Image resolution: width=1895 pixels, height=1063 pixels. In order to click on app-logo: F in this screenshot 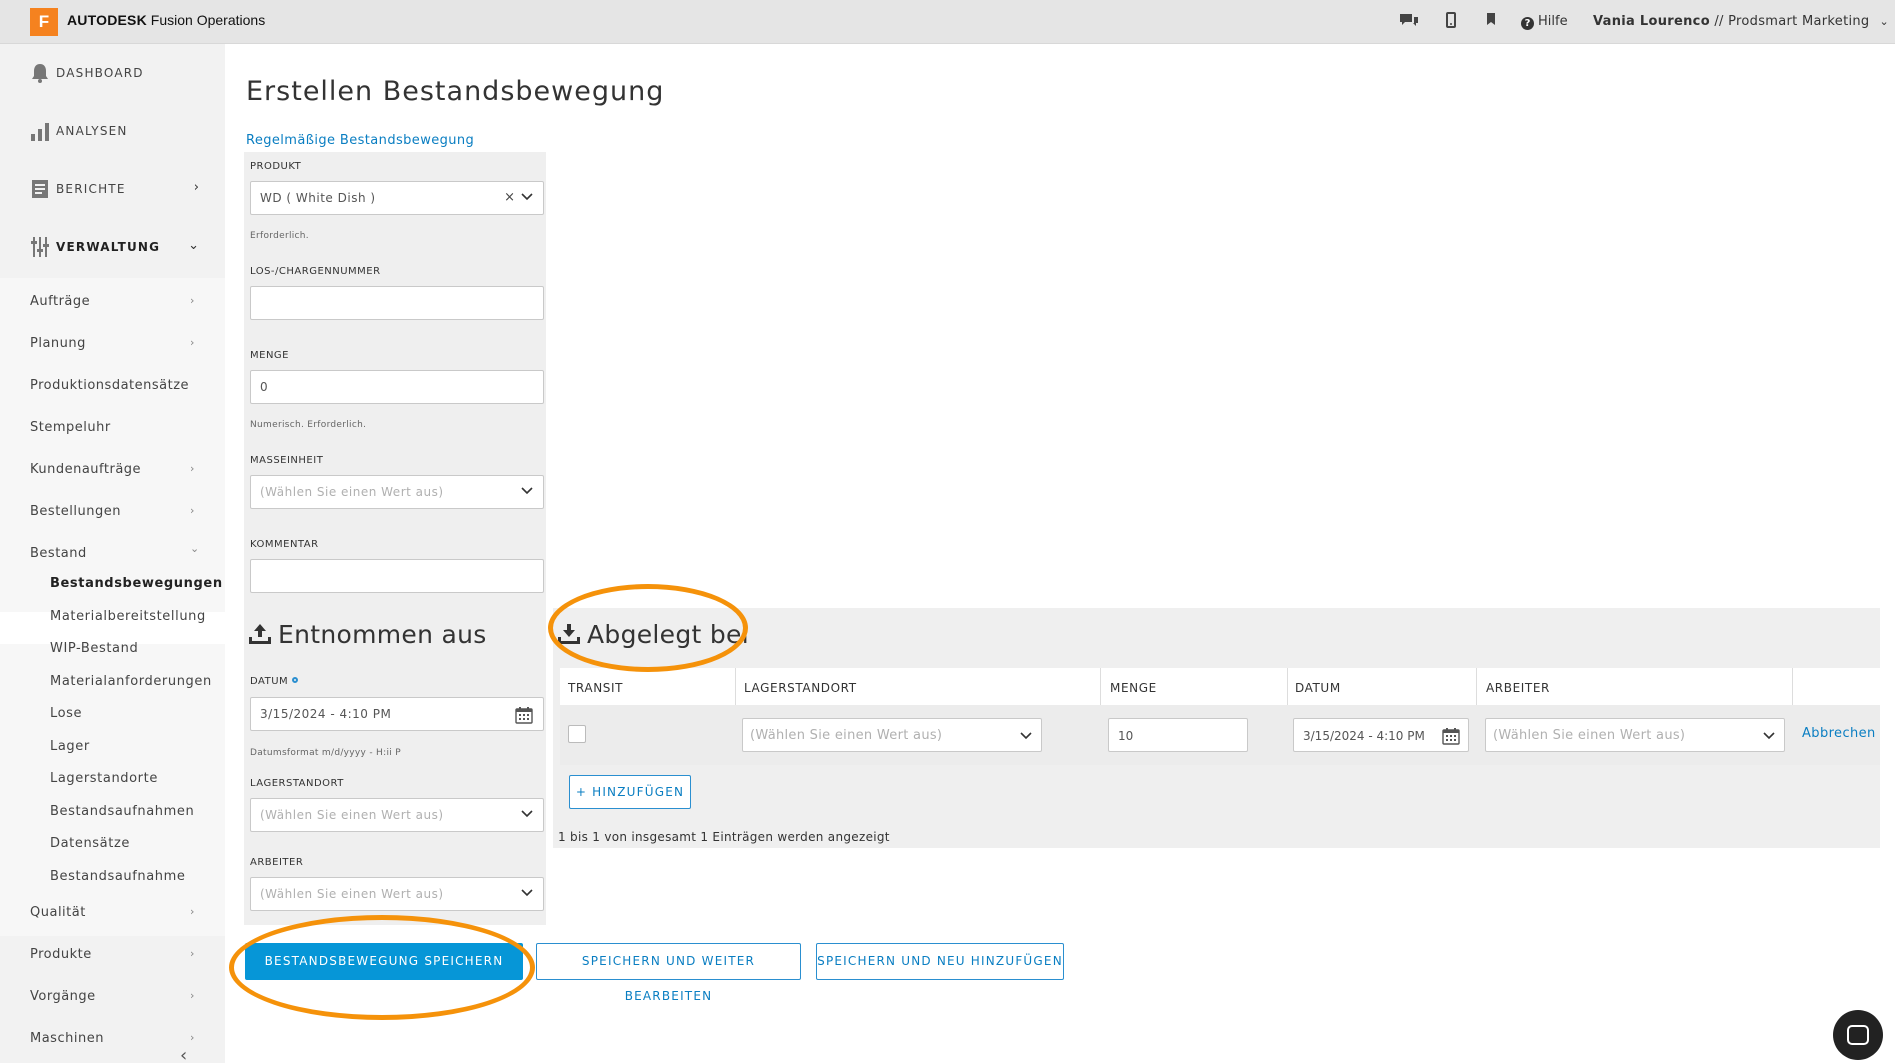, I will do `click(44, 22)`.